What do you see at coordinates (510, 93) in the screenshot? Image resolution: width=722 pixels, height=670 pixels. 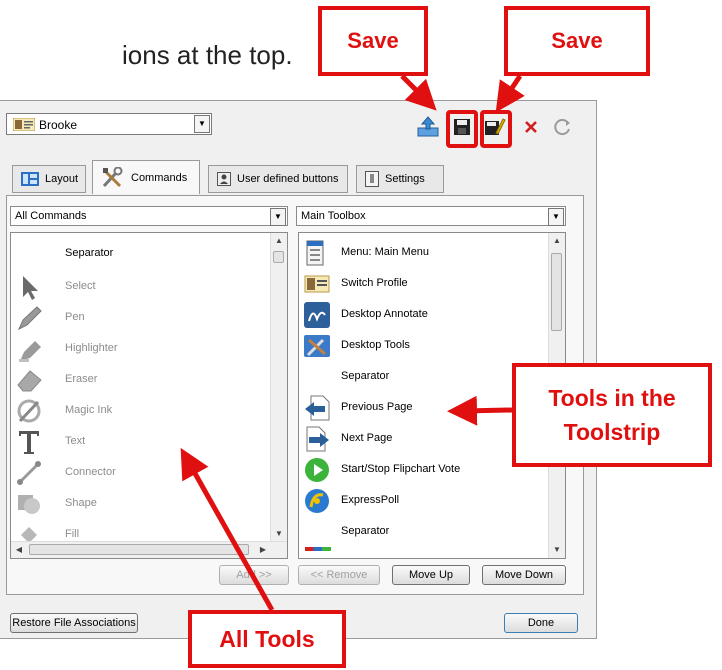 I see `save-as-arrow` at bounding box center [510, 93].